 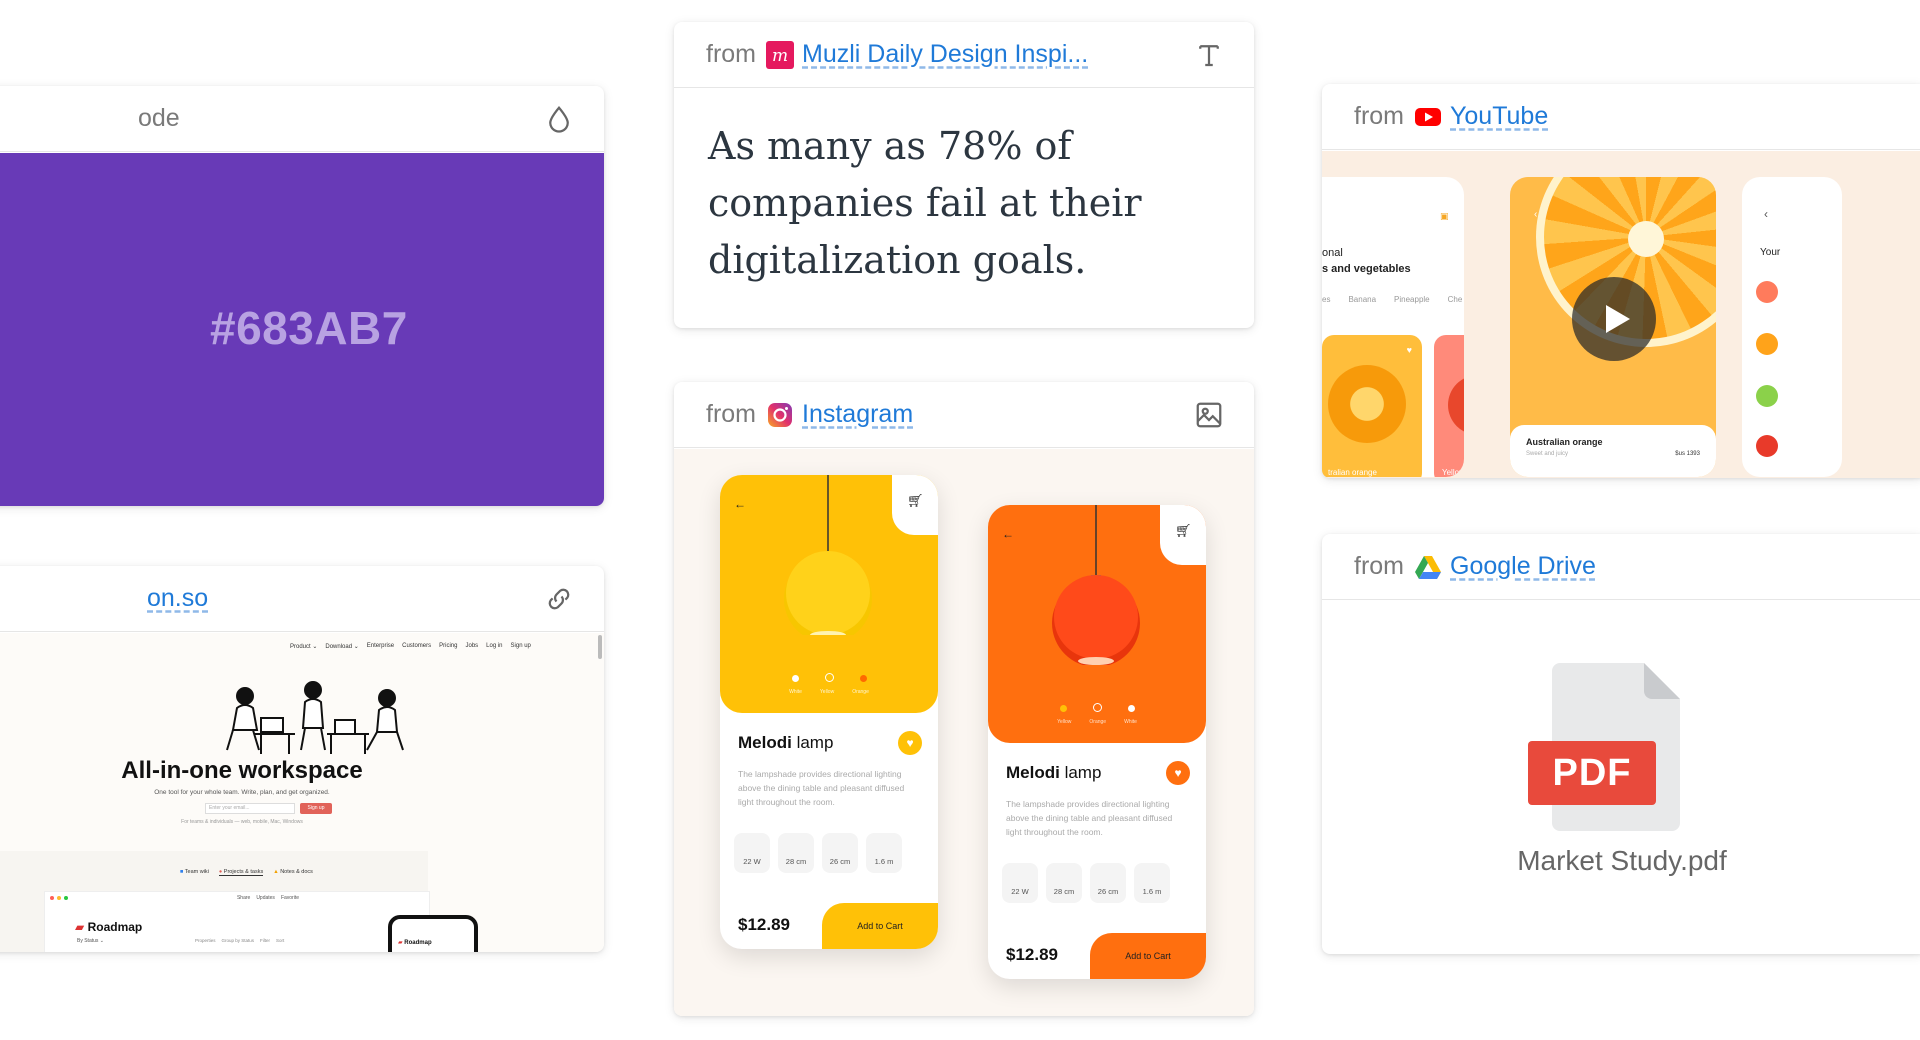 I want to click on color-labels: White Yellow Orange, so click(x=829, y=692).